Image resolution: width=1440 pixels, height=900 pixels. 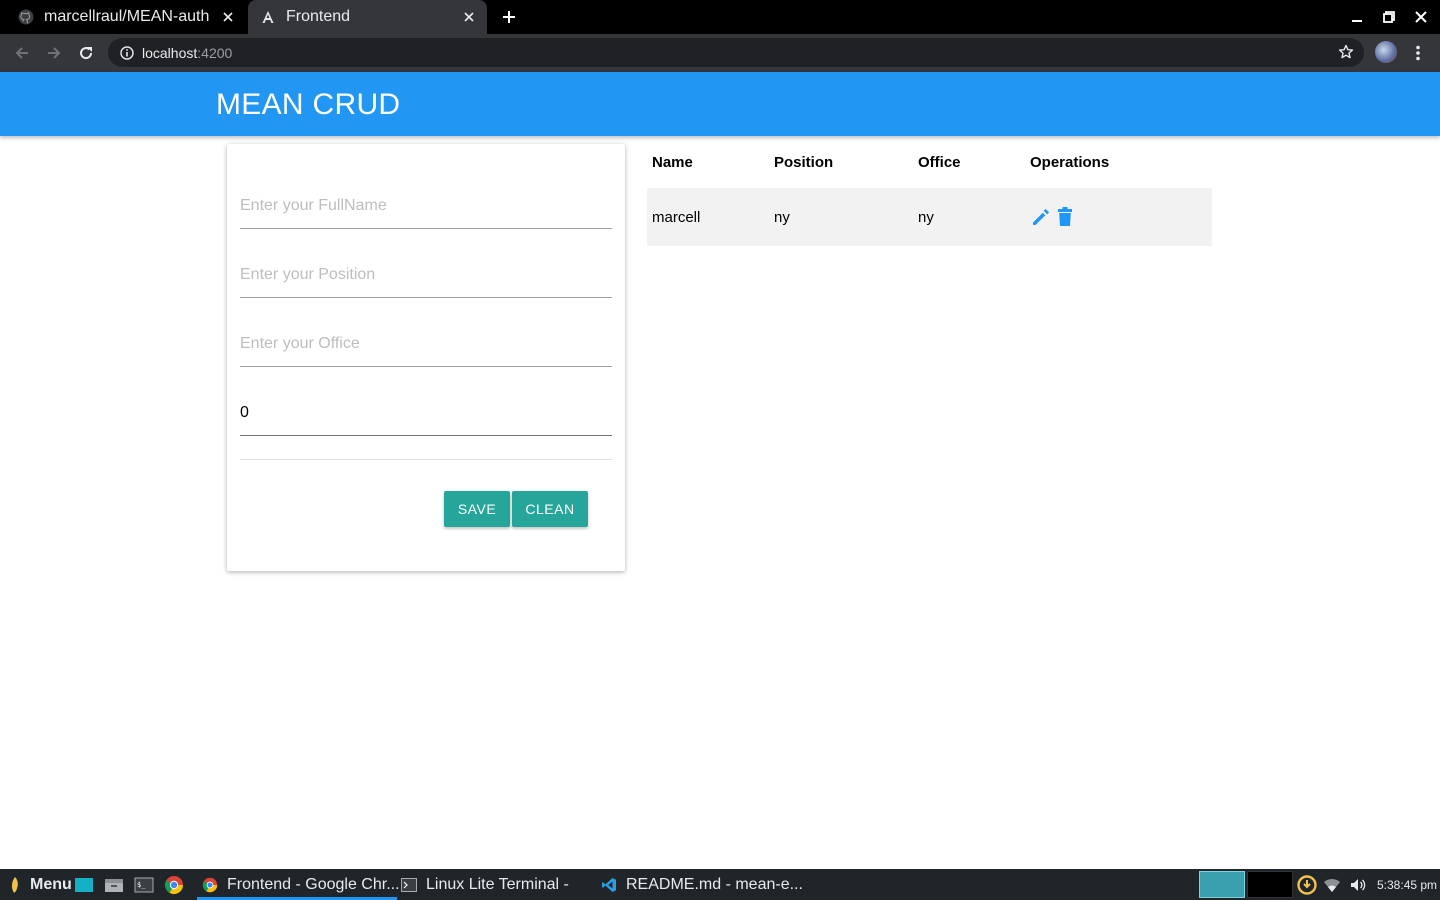 I want to click on close-window-icon, so click(x=1421, y=17).